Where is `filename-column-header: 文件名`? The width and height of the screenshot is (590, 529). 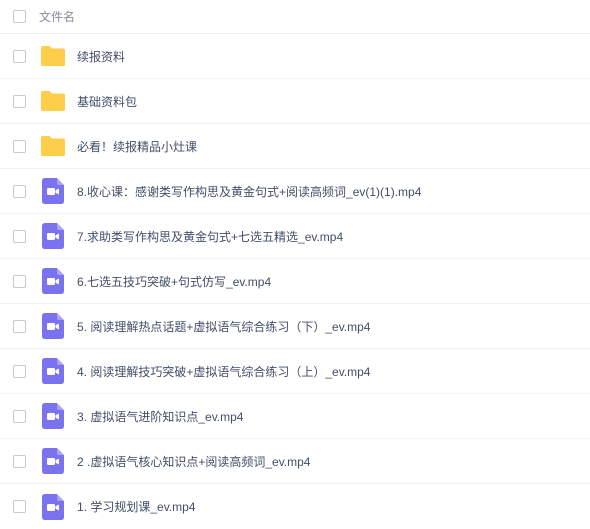 filename-column-header: 文件名 is located at coordinates (57, 16).